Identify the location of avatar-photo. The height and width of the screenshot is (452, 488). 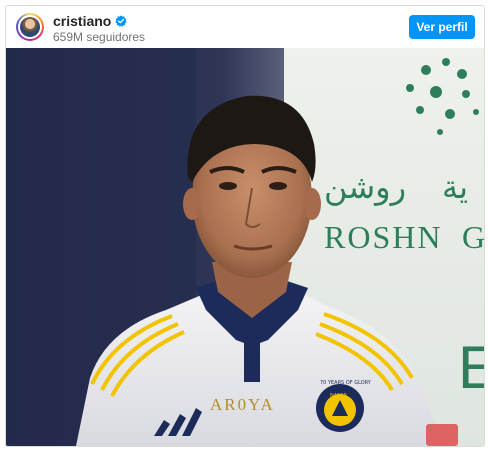
(30, 27).